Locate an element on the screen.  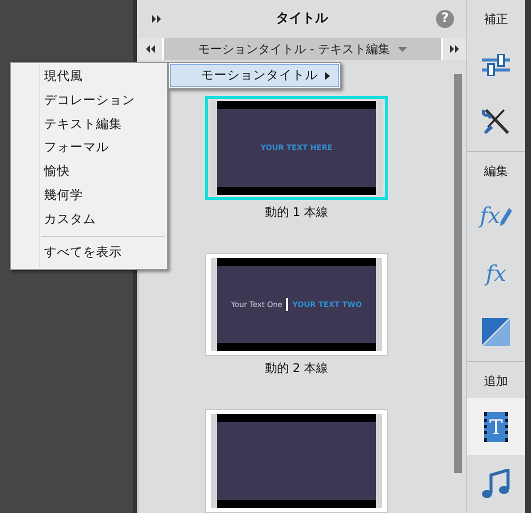
section-label: 追加 is located at coordinates (496, 381).